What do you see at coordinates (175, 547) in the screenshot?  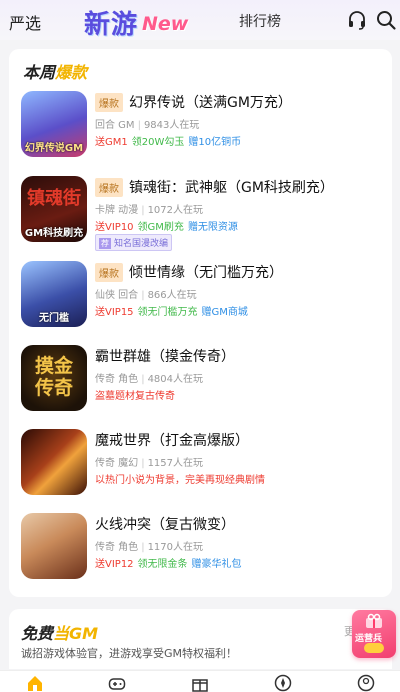 I see `player-count: 1170人在玩` at bounding box center [175, 547].